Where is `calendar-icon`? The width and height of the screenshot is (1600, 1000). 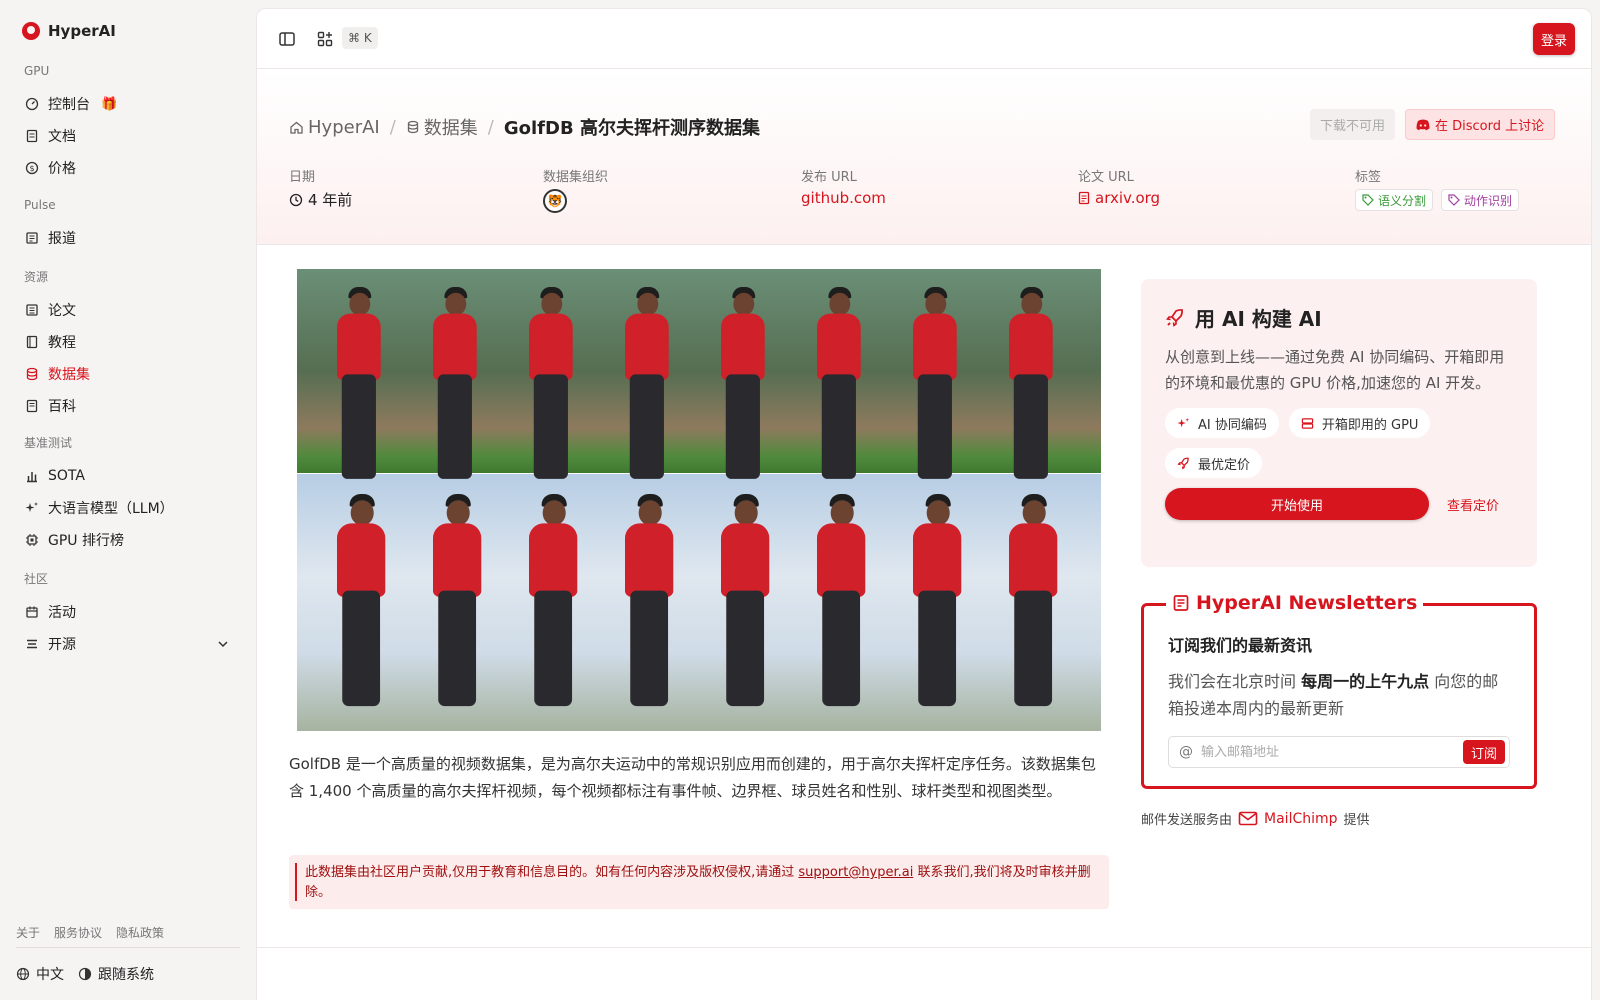 calendar-icon is located at coordinates (32, 612).